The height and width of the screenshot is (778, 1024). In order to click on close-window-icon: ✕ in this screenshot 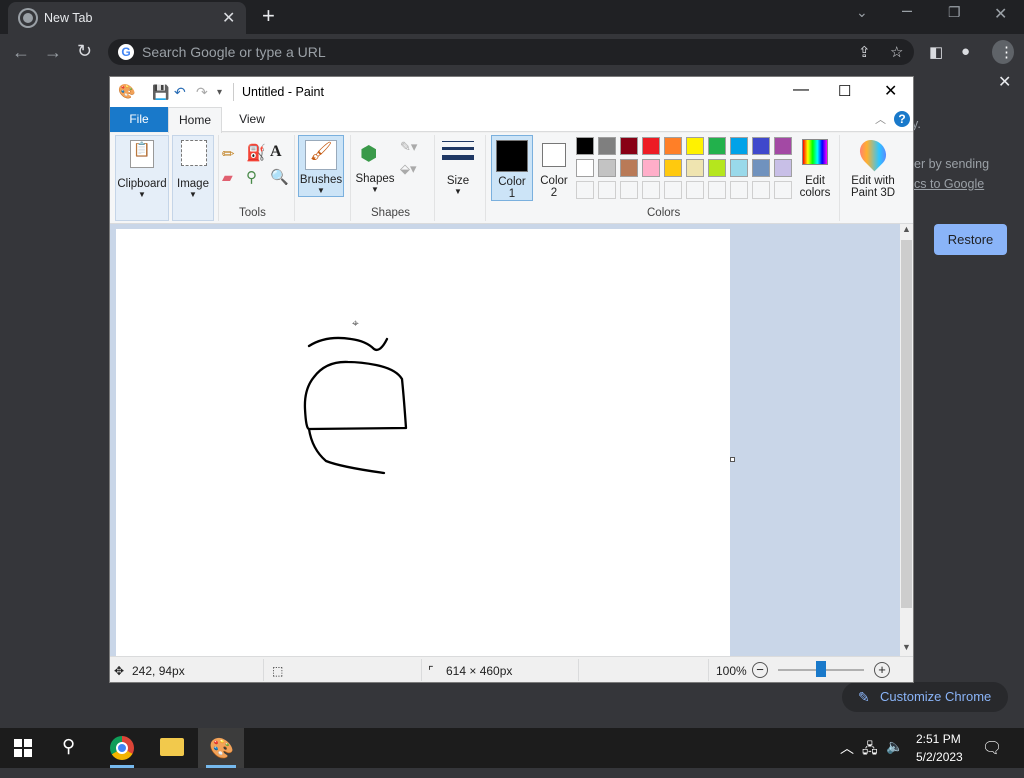, I will do `click(1000, 14)`.